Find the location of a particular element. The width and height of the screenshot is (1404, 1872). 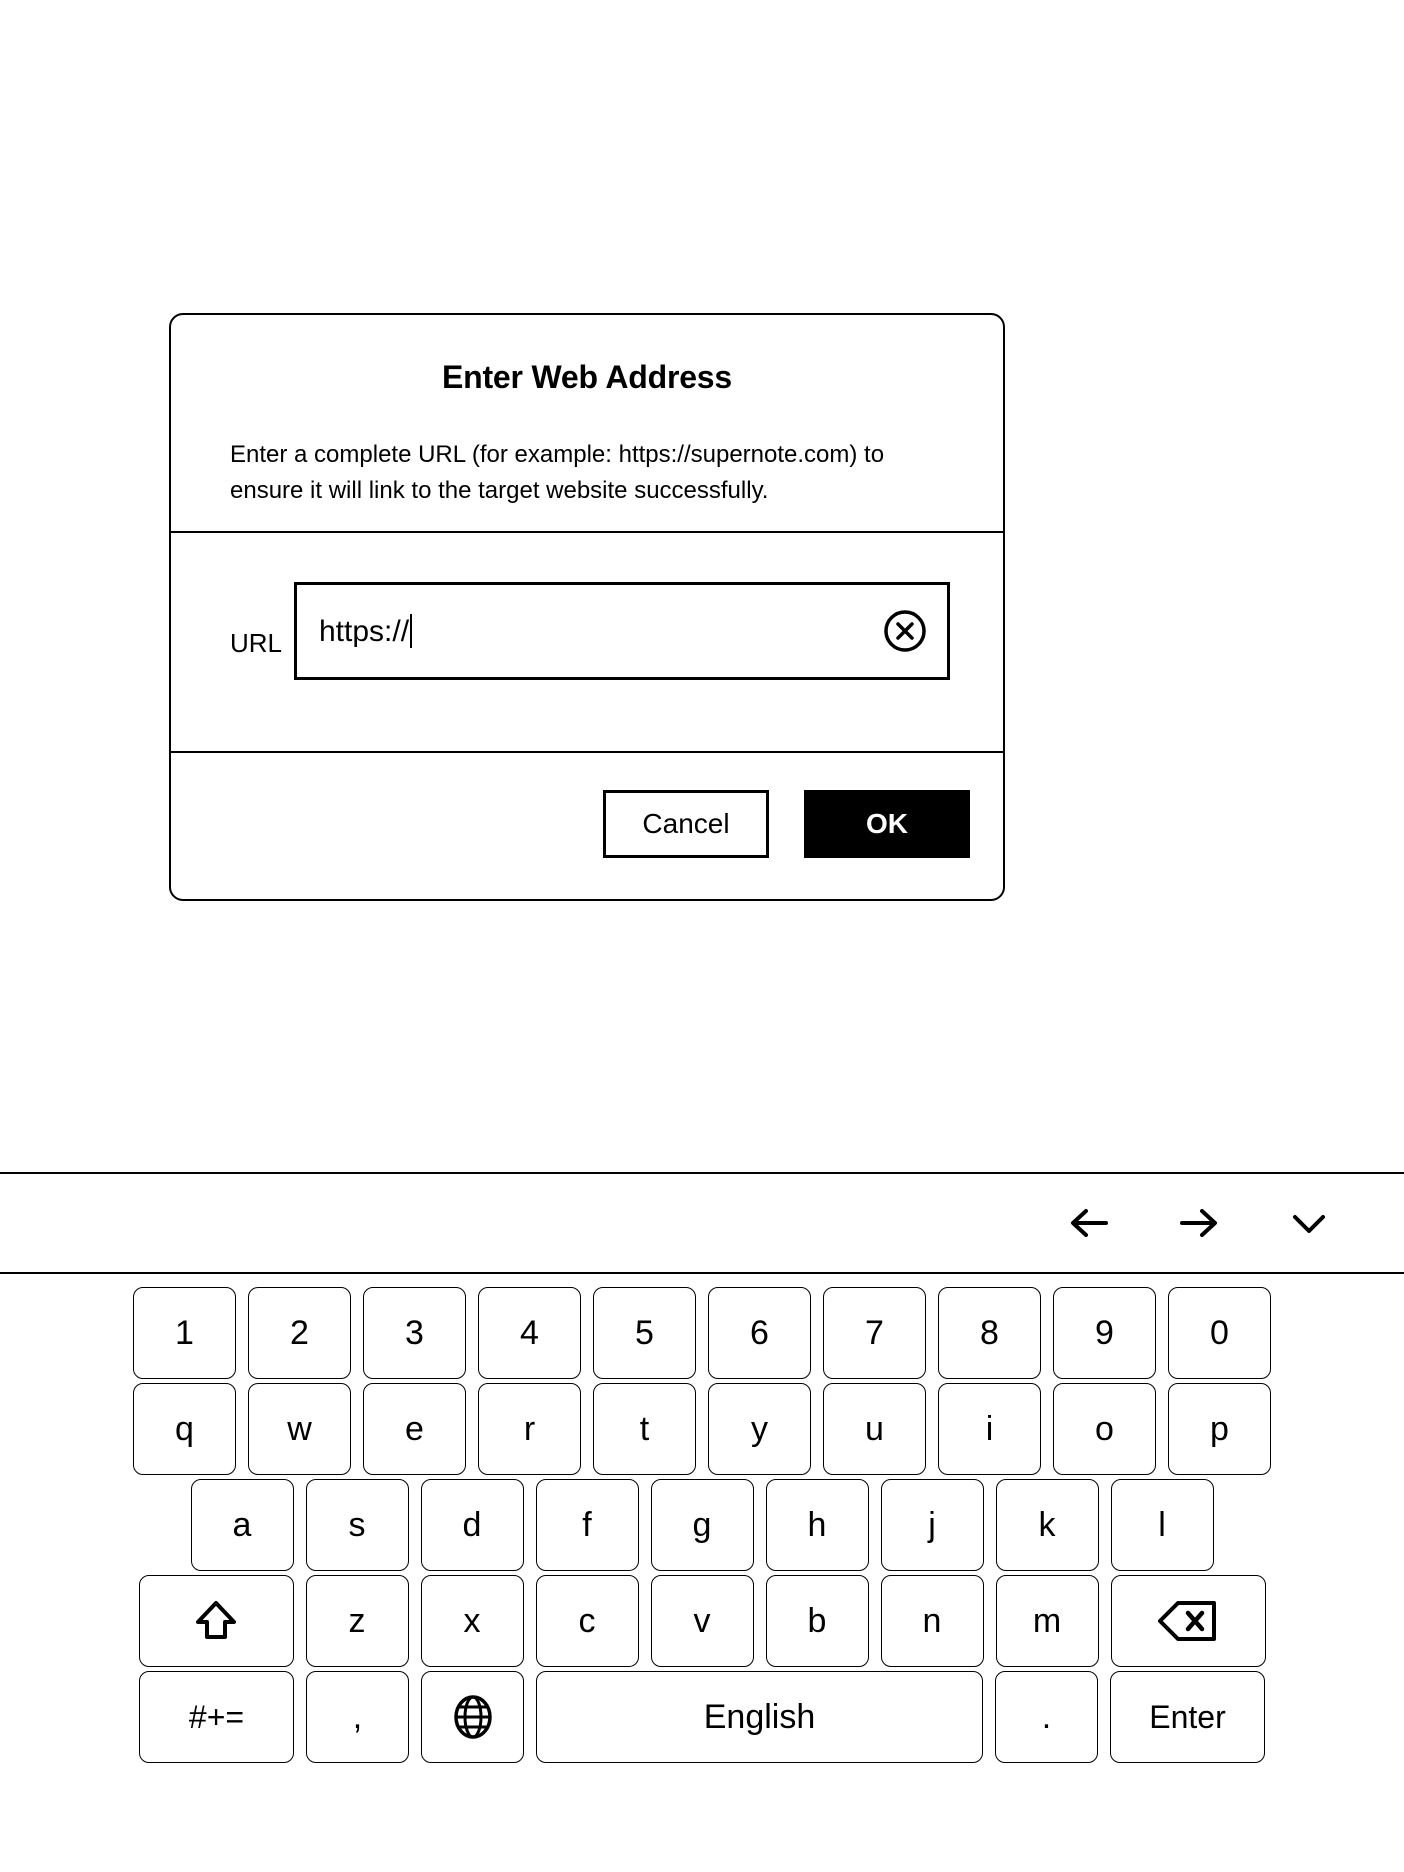

key-.: . is located at coordinates (1046, 1717).